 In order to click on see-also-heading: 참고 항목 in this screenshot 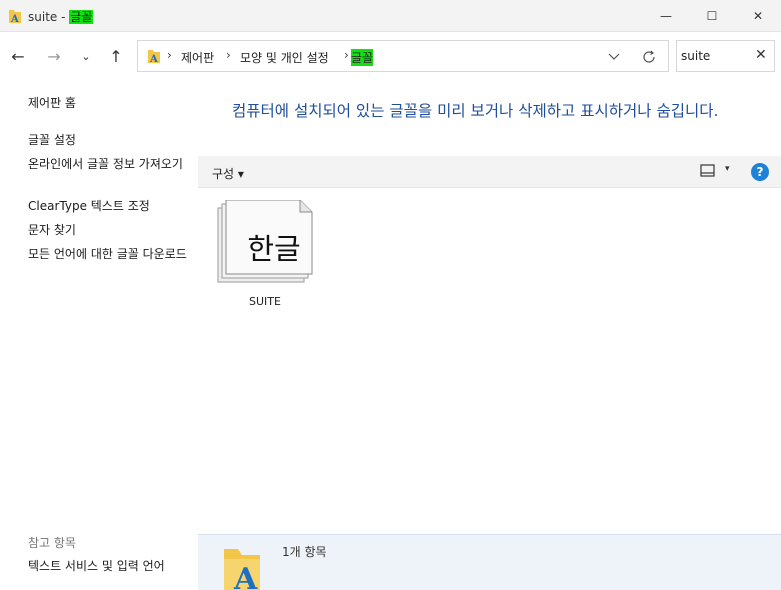, I will do `click(52, 543)`.